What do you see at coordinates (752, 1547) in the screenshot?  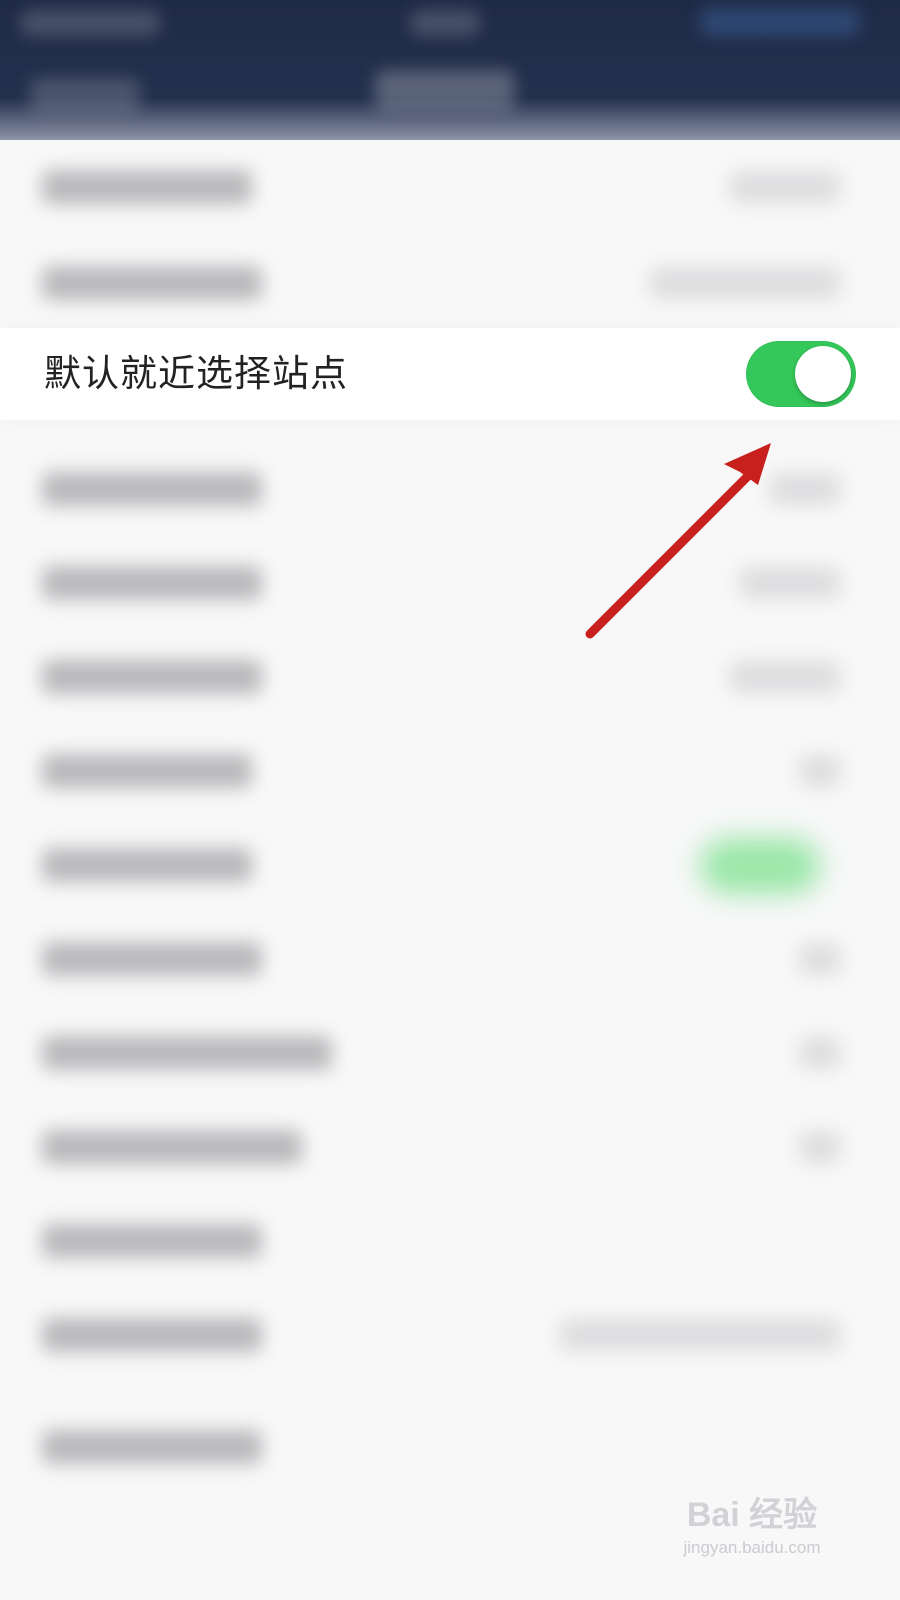 I see `watermark-url: jingyan.baidu.com` at bounding box center [752, 1547].